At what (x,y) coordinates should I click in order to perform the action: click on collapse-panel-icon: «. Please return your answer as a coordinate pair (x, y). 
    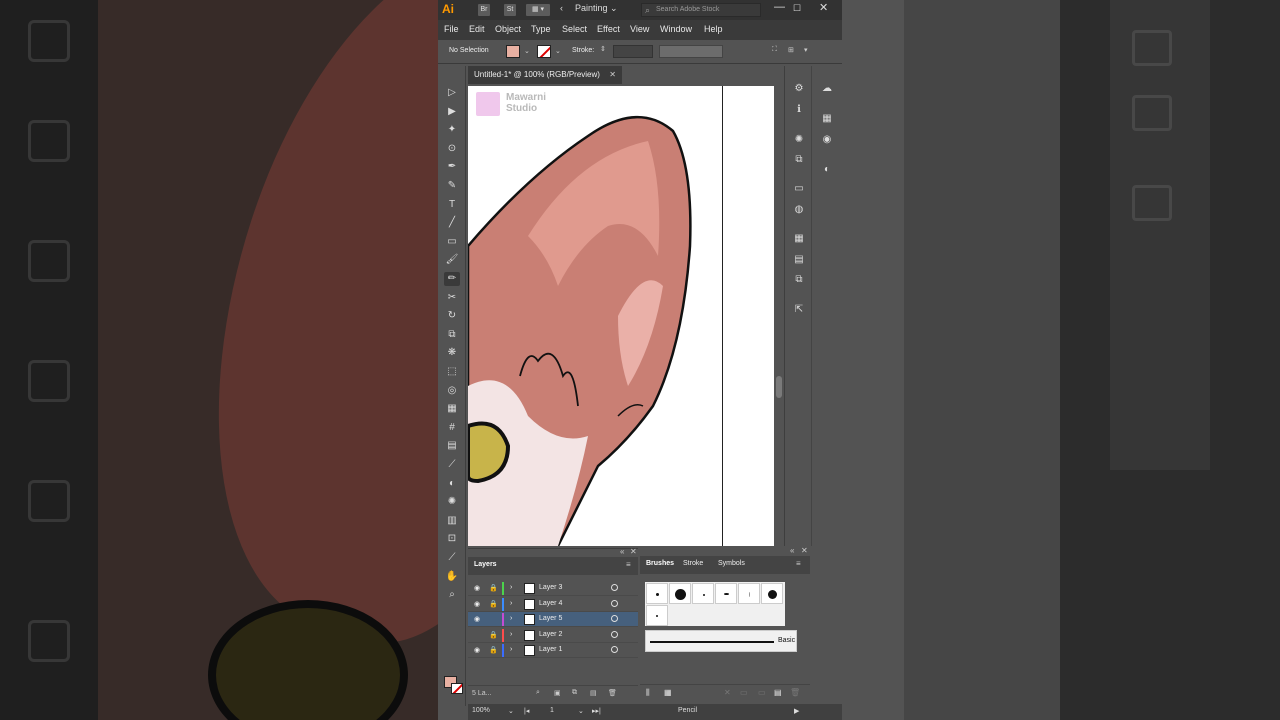
    Looking at the image, I should click on (792, 550).